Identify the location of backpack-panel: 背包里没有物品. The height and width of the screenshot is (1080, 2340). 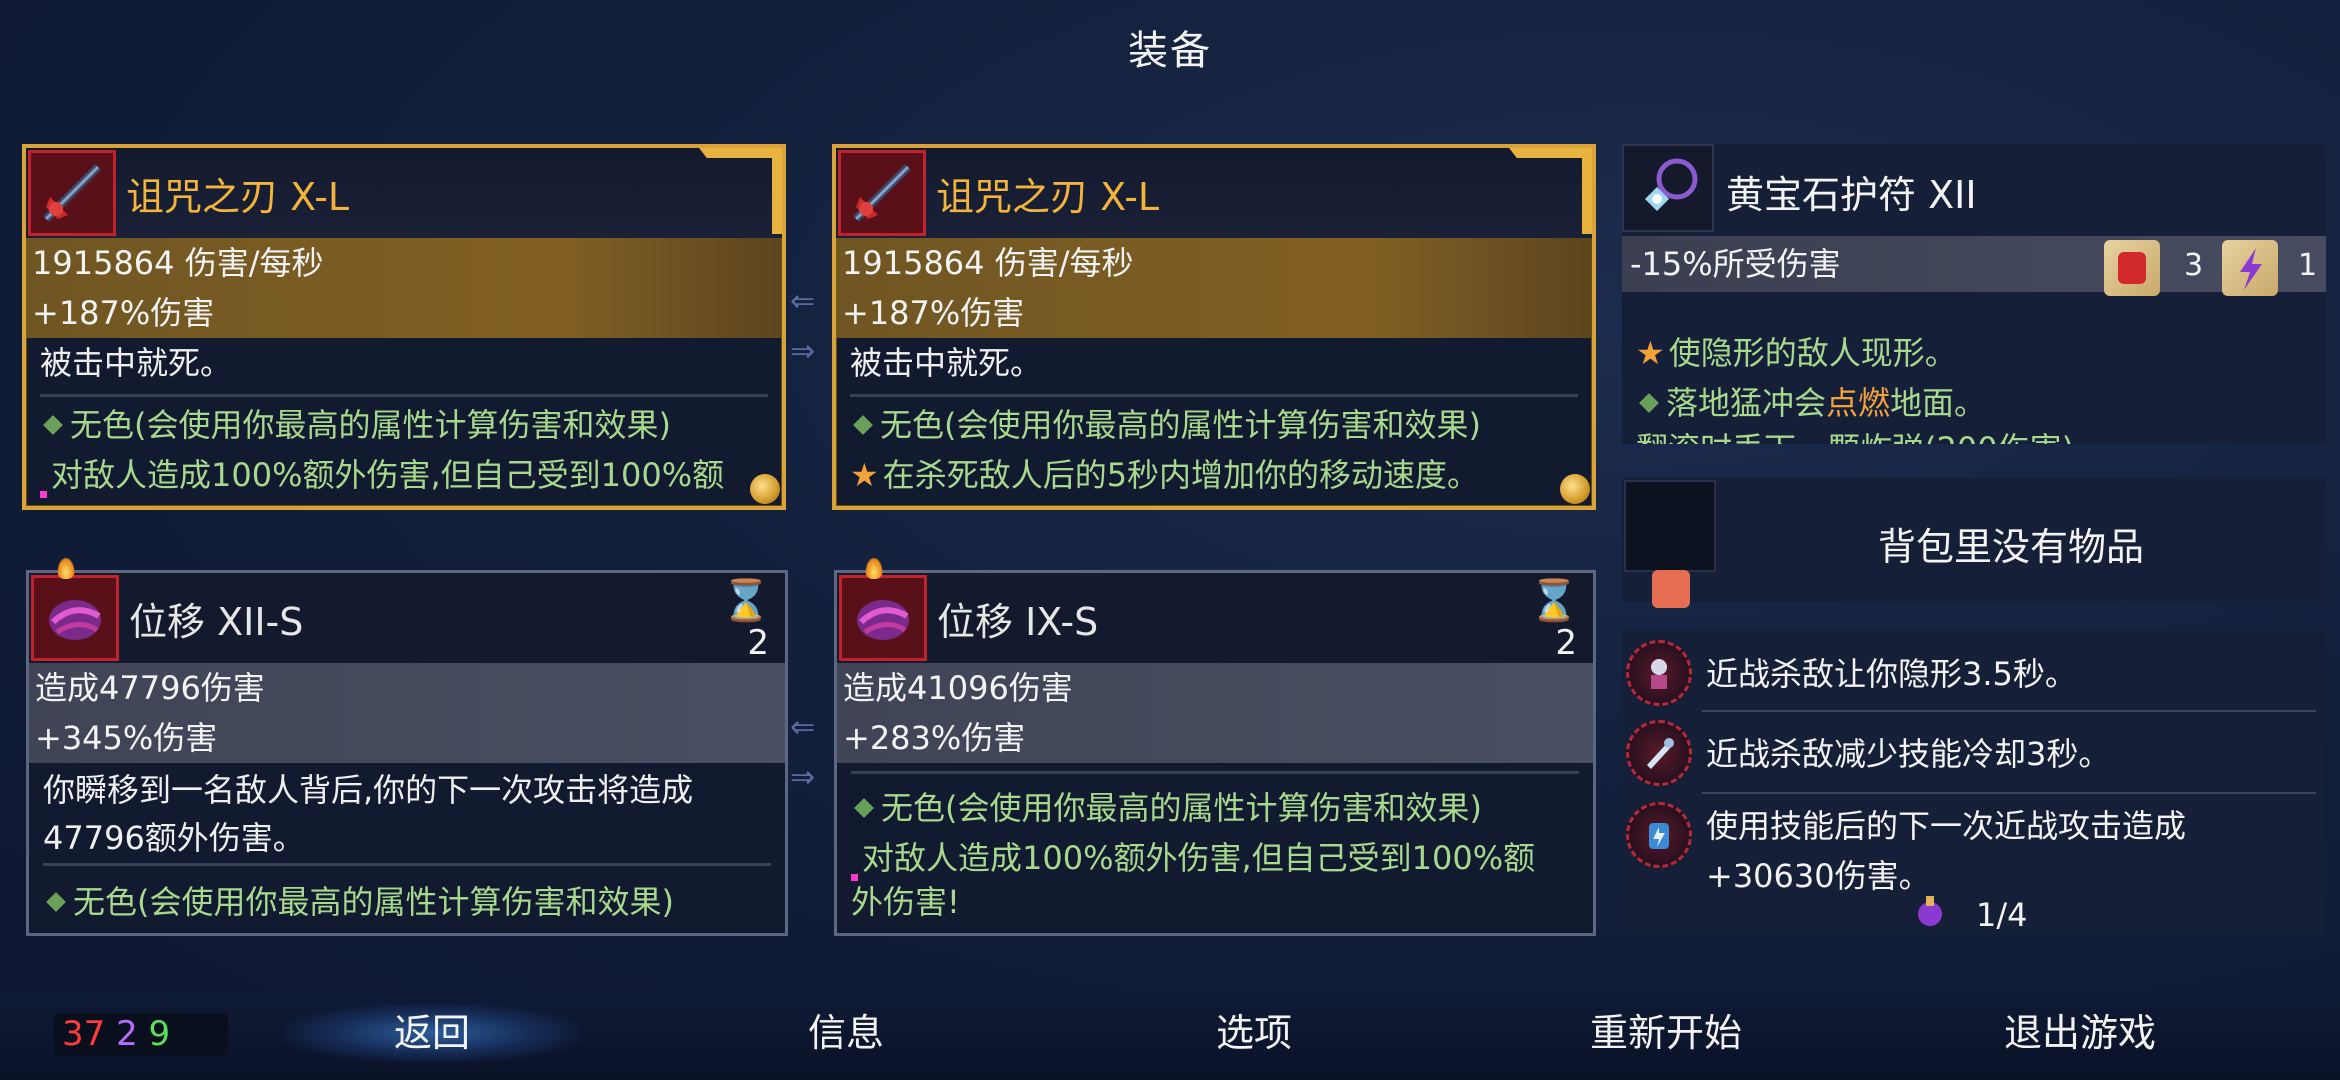
(1974, 543).